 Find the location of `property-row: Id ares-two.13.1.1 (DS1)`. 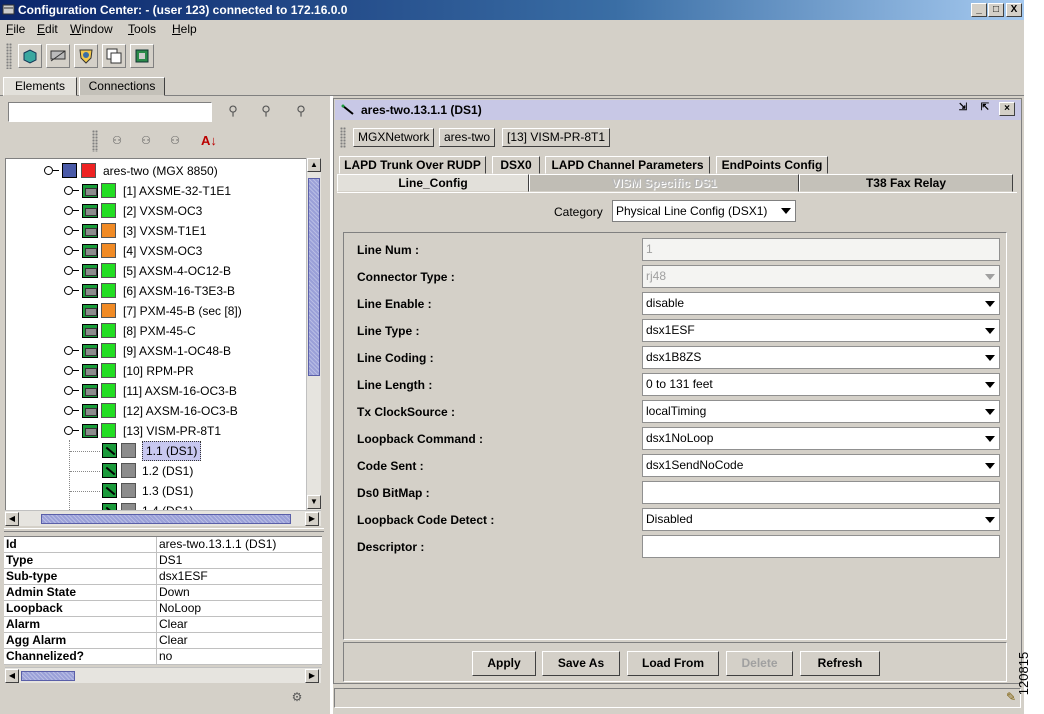

property-row: Id ares-two.13.1.1 (DS1) is located at coordinates (163, 545).